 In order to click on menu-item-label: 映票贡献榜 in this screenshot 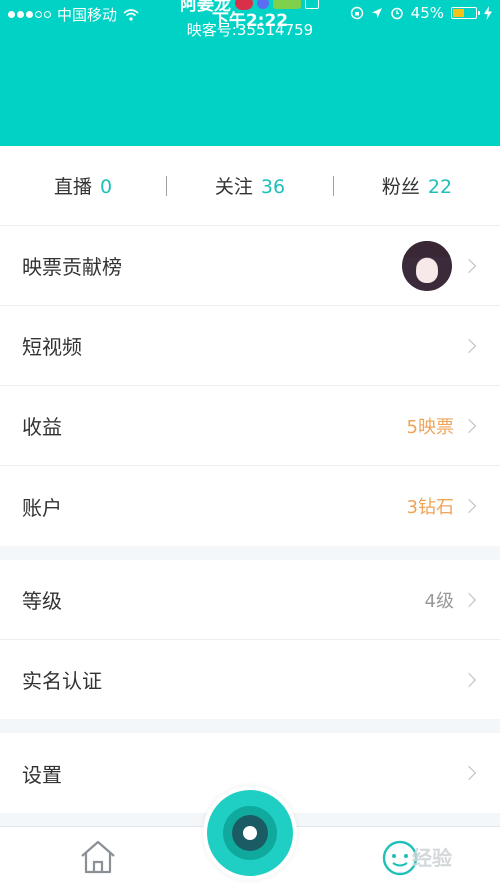, I will do `click(72, 267)`.